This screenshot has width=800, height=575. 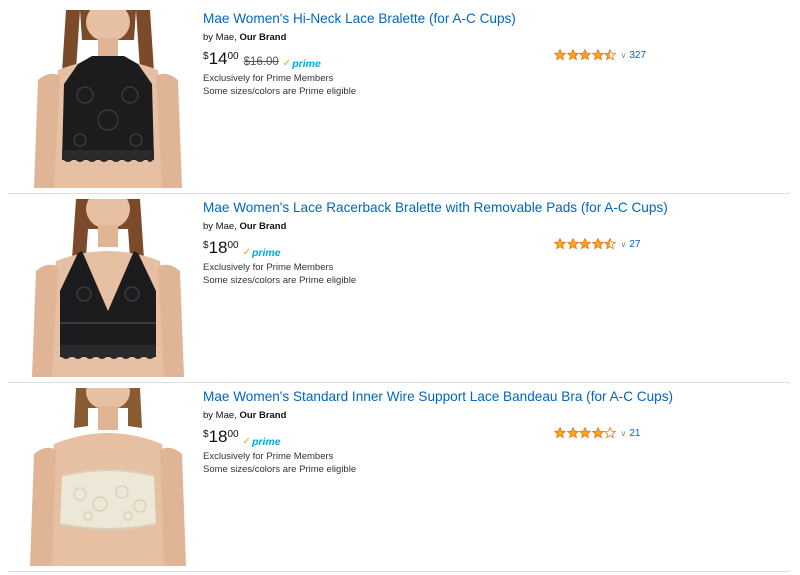 What do you see at coordinates (218, 58) in the screenshot?
I see `price-whole: 14` at bounding box center [218, 58].